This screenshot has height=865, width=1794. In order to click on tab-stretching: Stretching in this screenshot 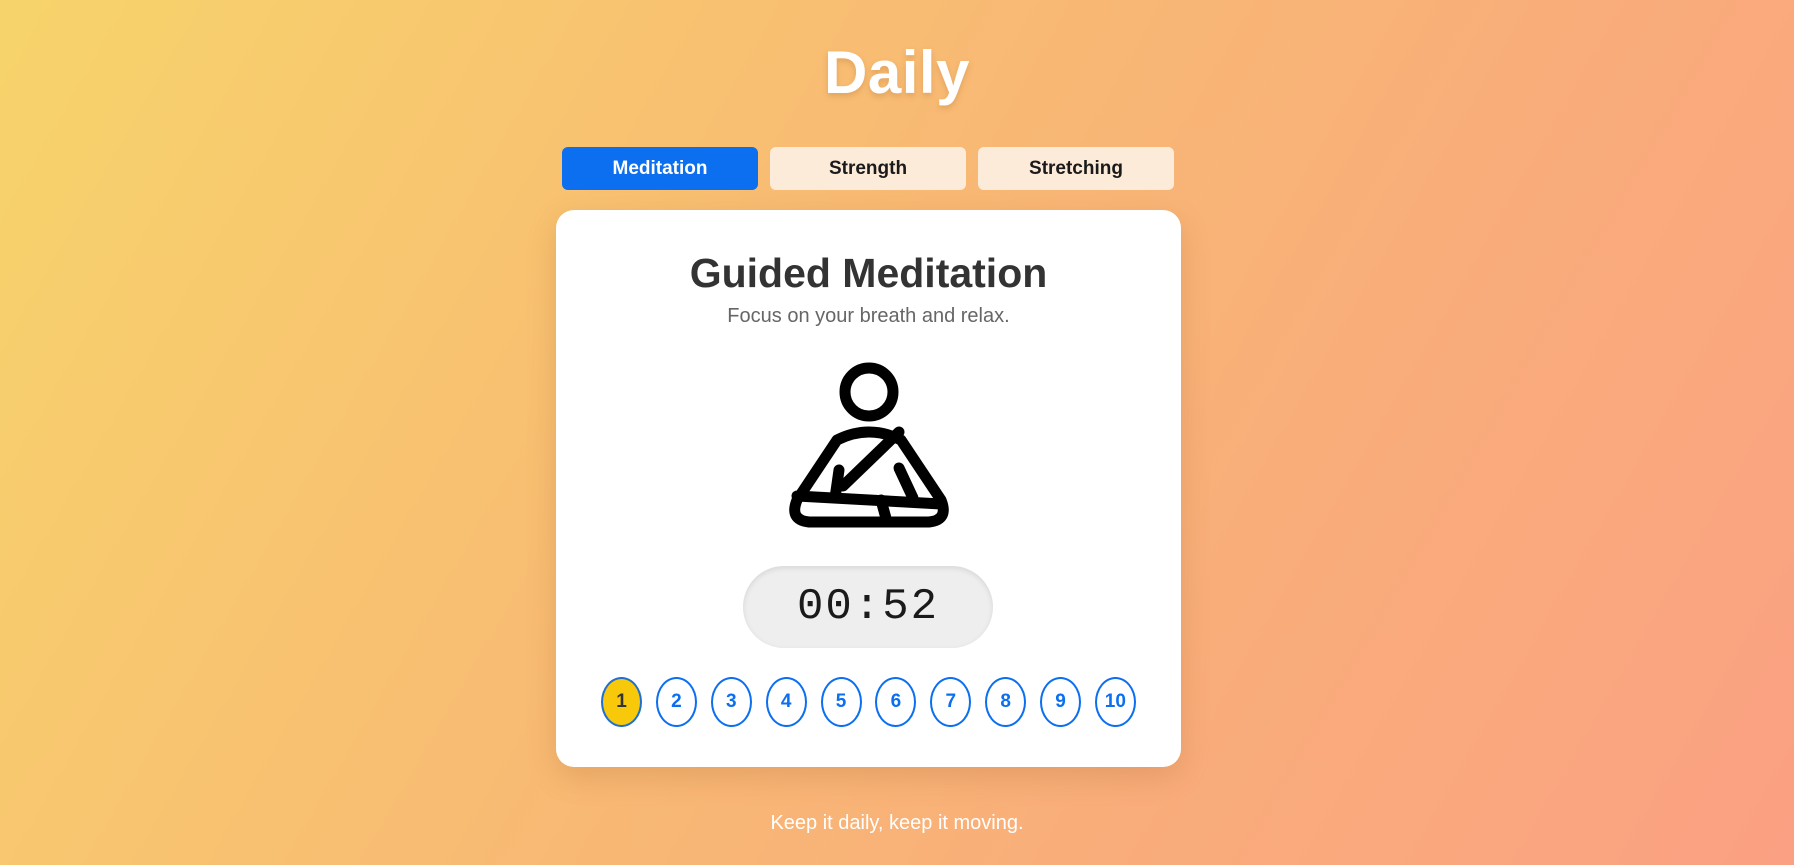, I will do `click(1076, 168)`.